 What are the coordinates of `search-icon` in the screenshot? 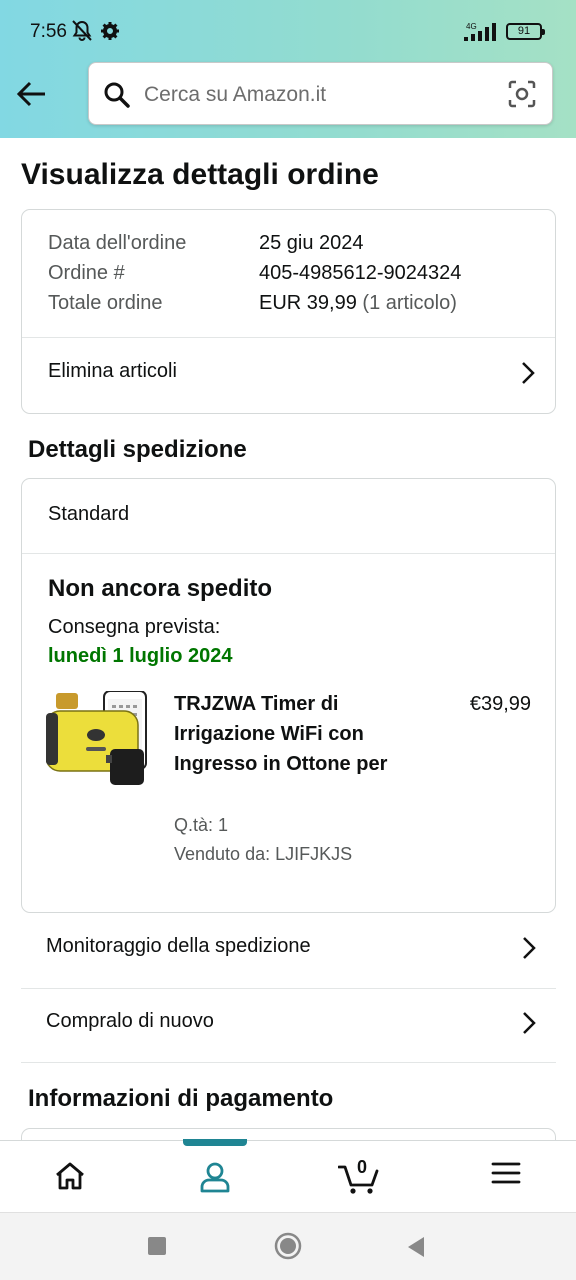 It's located at (117, 97).